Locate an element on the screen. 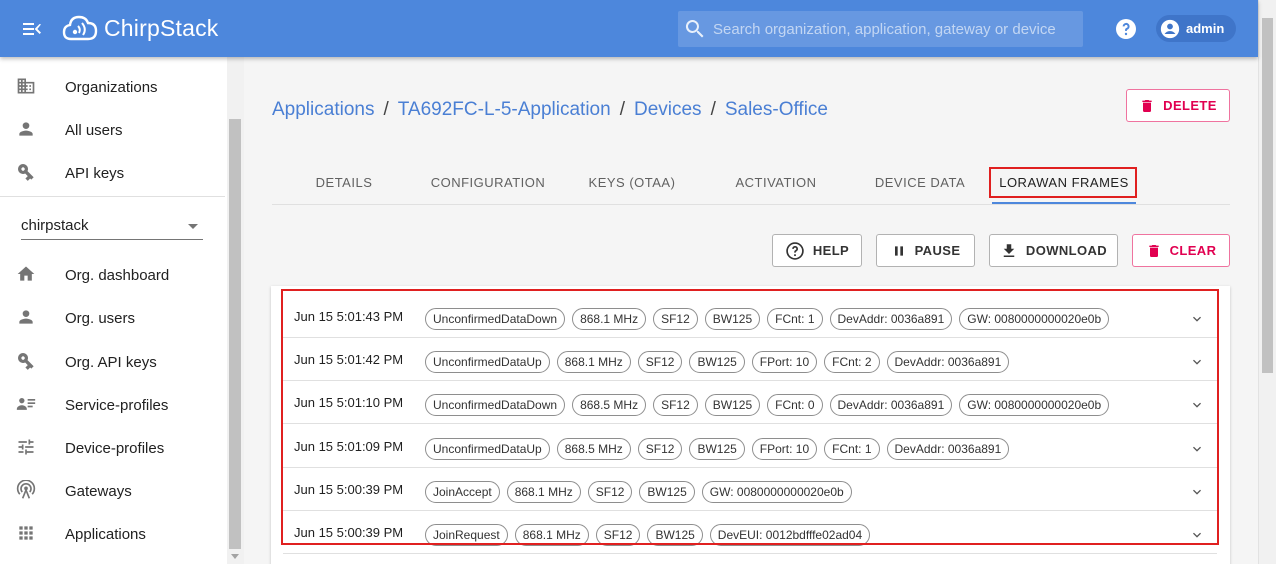 The width and height of the screenshot is (1276, 564). search-box is located at coordinates (880, 29).